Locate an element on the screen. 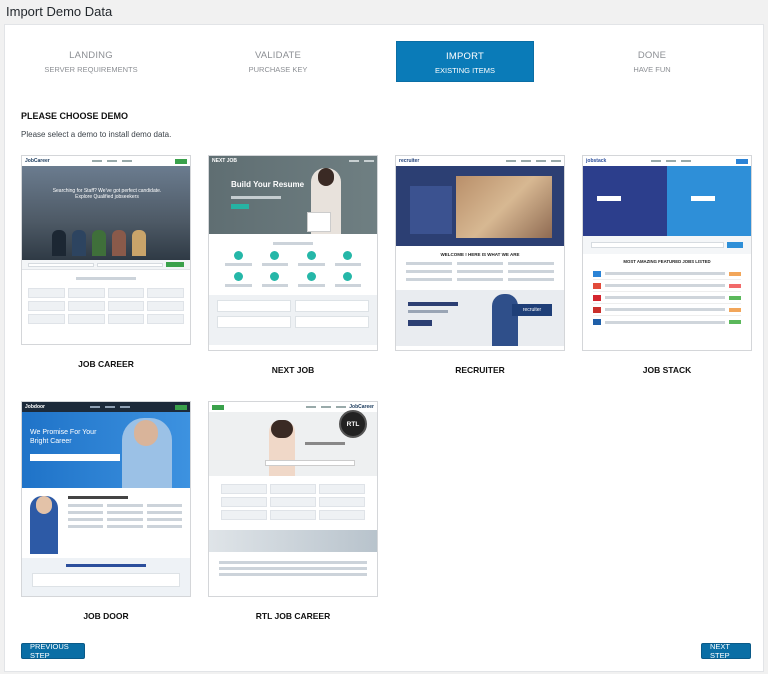 Image resolution: width=768 pixels, height=674 pixels. step-title: VALIDATE is located at coordinates (278, 55).